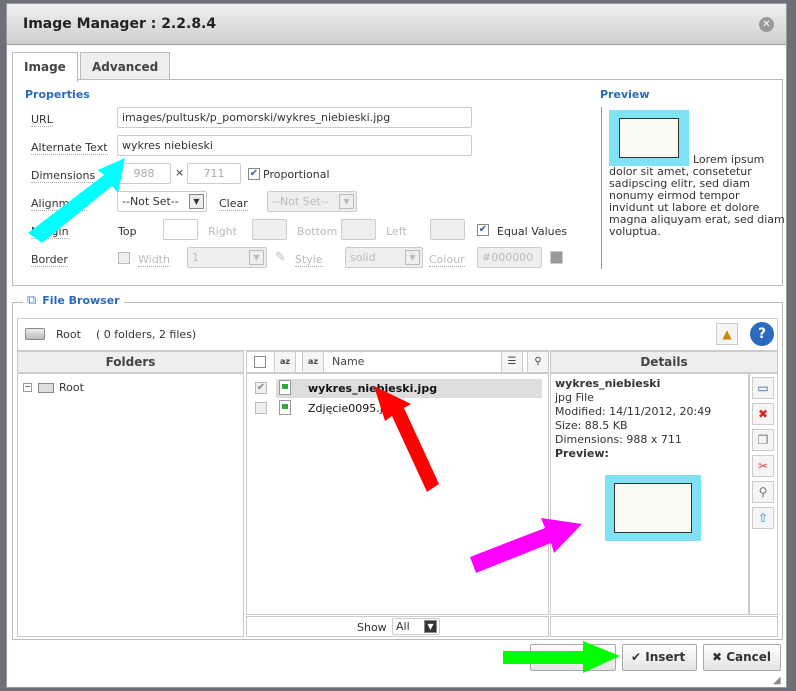 The height and width of the screenshot is (691, 796). I want to click on file-browser-icon: ⧉, so click(32, 300).